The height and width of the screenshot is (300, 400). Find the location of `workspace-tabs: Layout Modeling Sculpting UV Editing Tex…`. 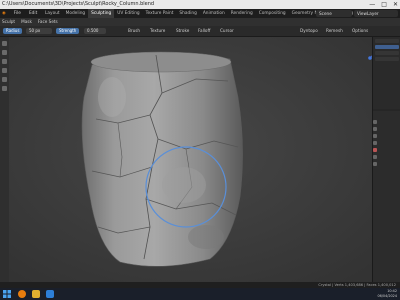

workspace-tabs: Layout Modeling Sculpting UV Editing Tex… is located at coordinates (199, 13).